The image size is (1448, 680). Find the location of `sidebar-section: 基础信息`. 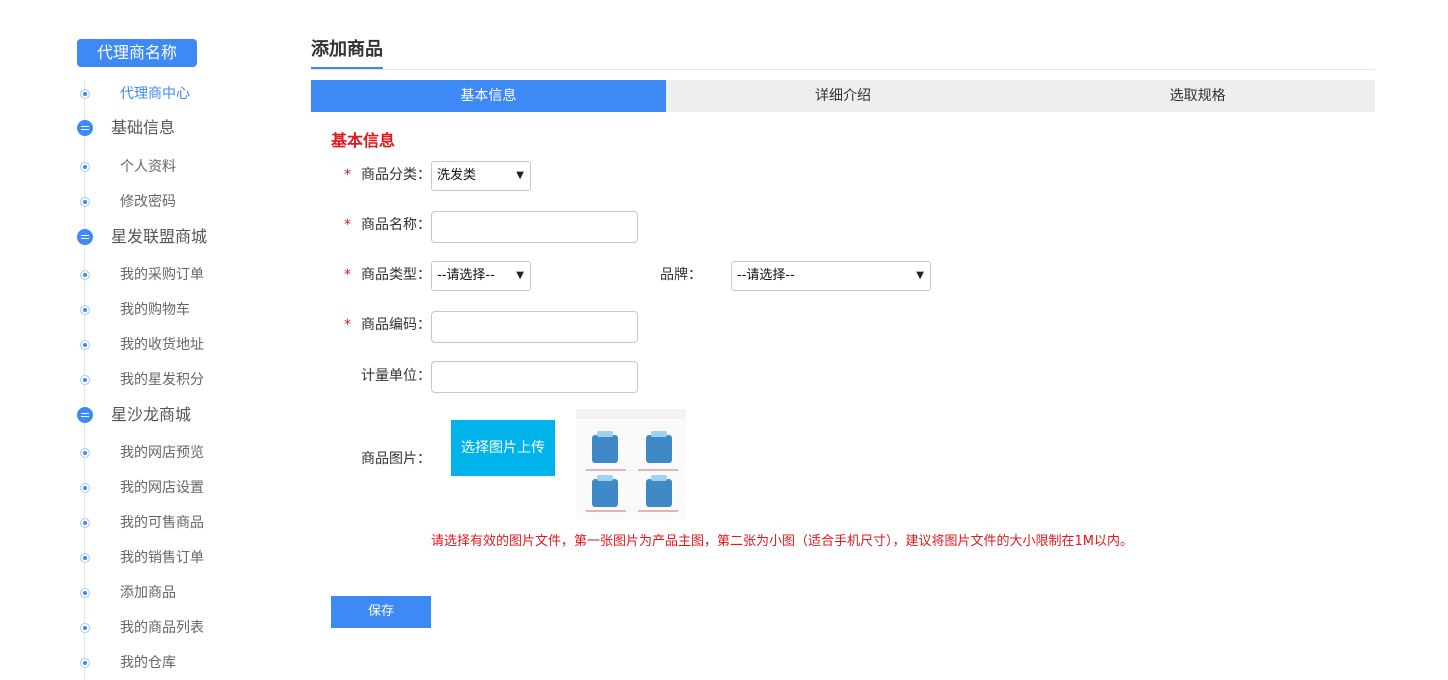

sidebar-section: 基础信息 is located at coordinates (130, 128).